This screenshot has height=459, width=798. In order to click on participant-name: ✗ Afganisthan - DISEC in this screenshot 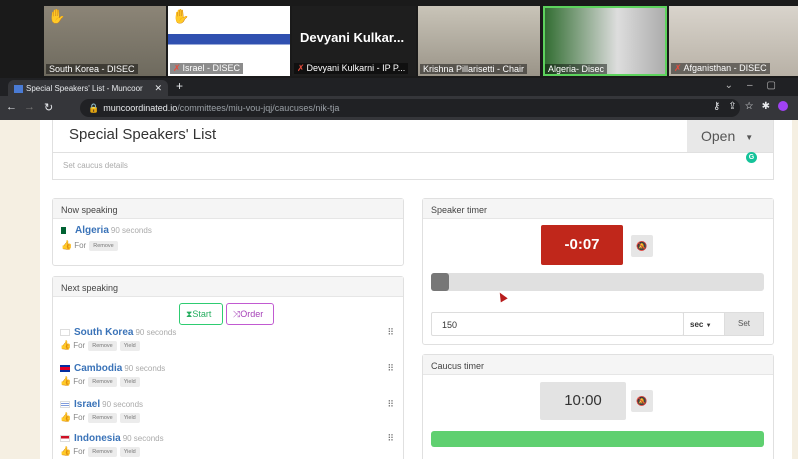, I will do `click(720, 68)`.